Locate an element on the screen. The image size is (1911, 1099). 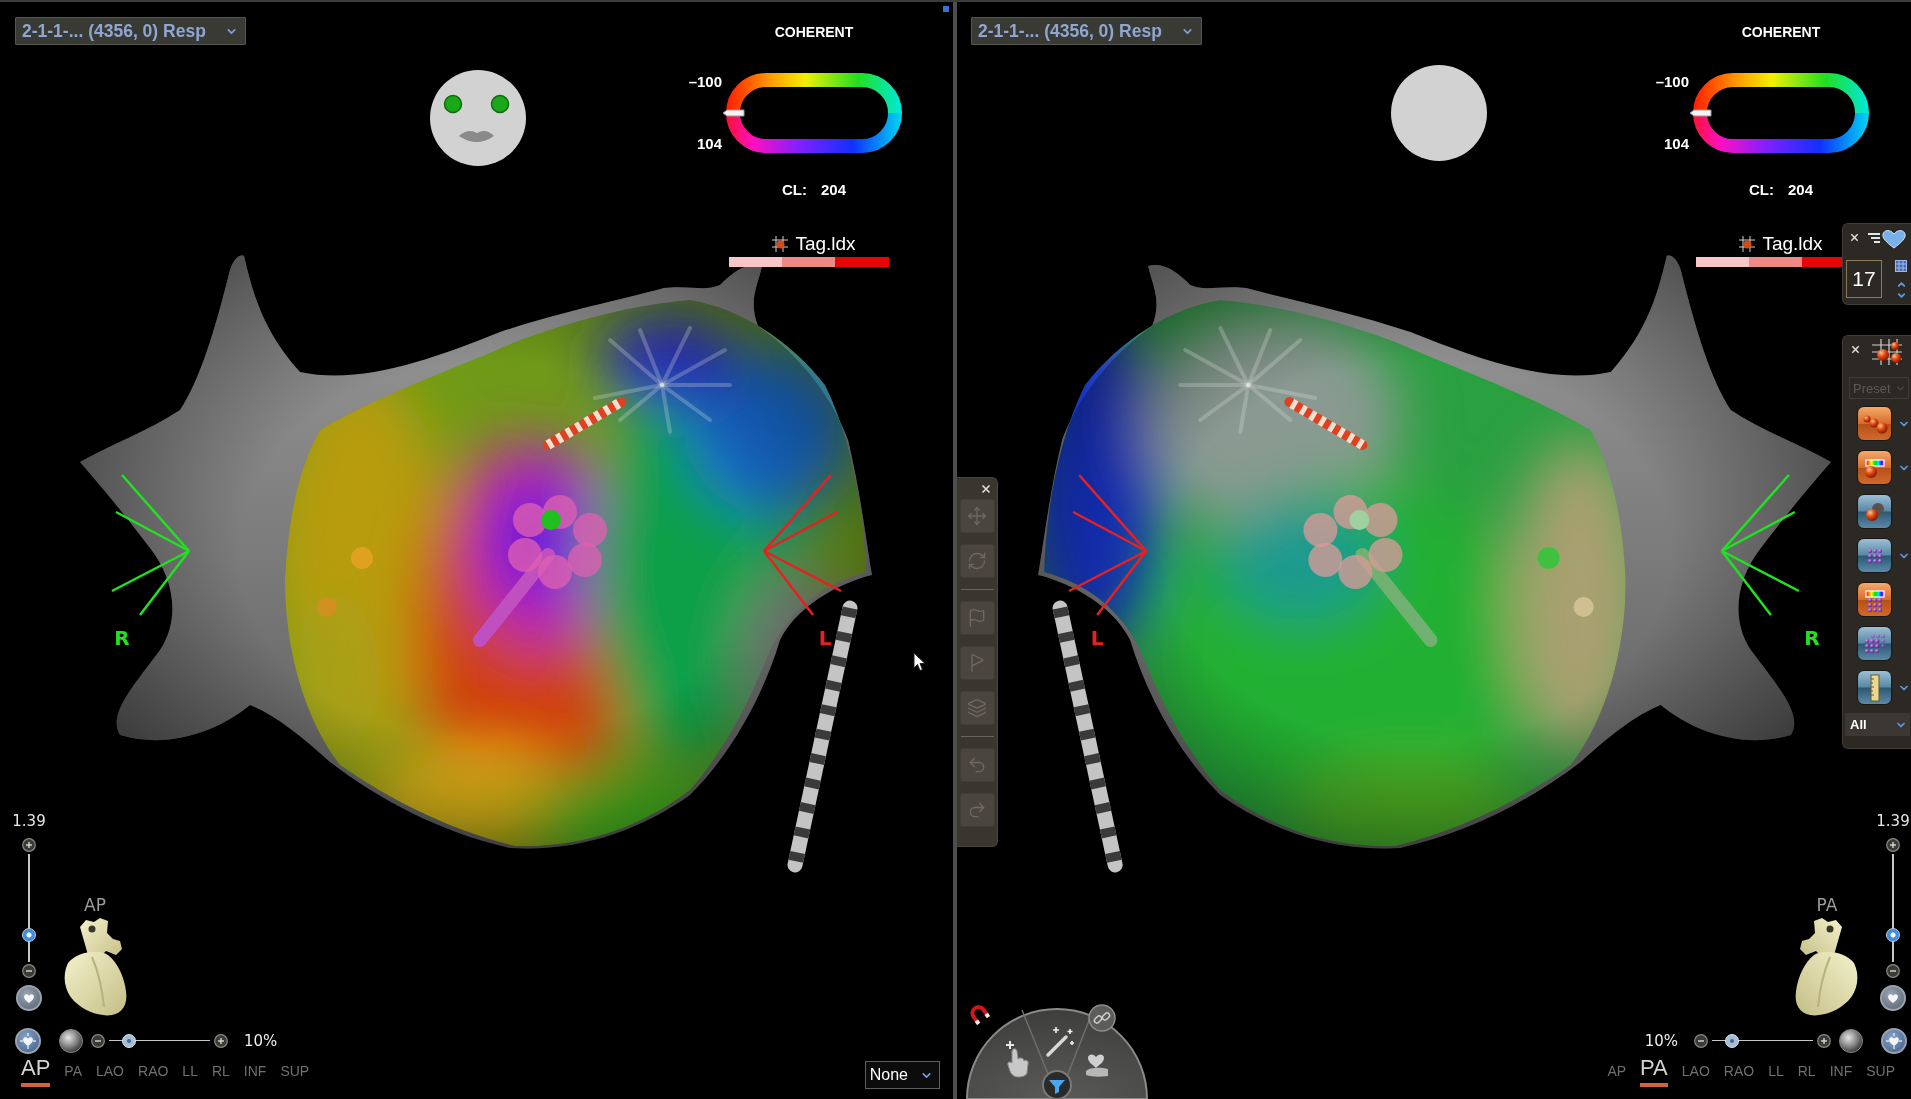
filter-dropdown: All is located at coordinates (1877, 724).